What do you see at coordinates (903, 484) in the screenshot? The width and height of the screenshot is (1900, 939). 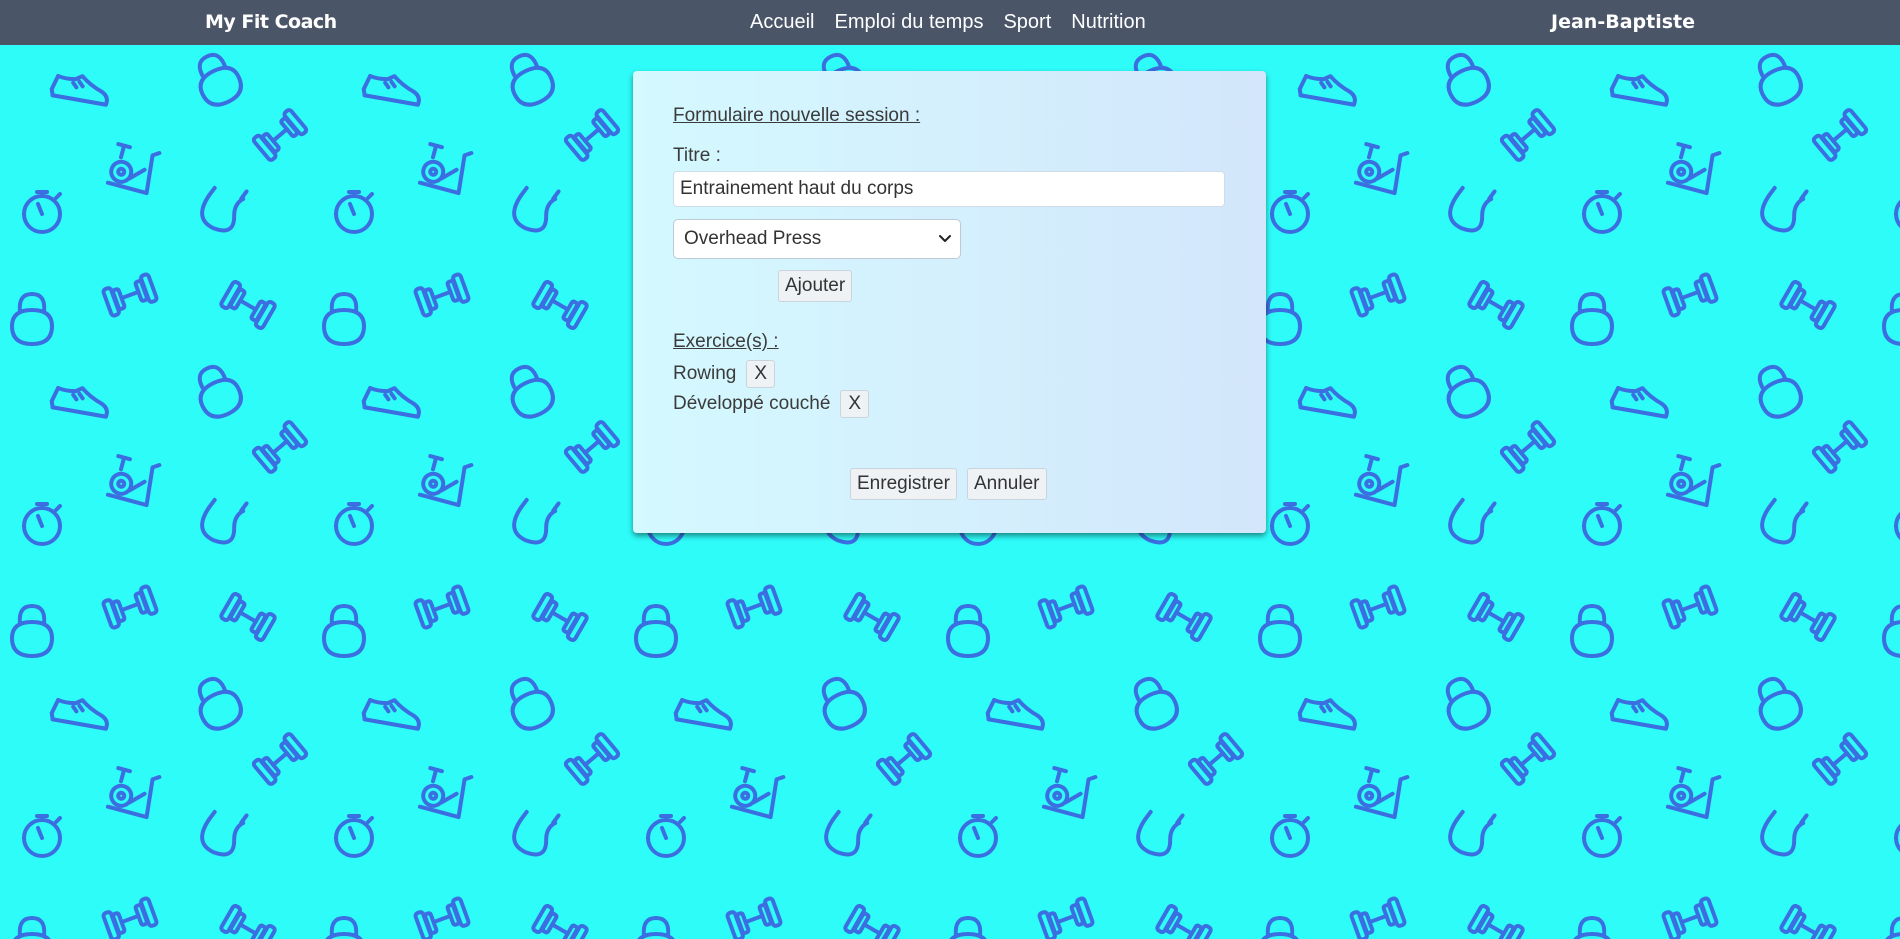 I see `save-button: Enregistrer` at bounding box center [903, 484].